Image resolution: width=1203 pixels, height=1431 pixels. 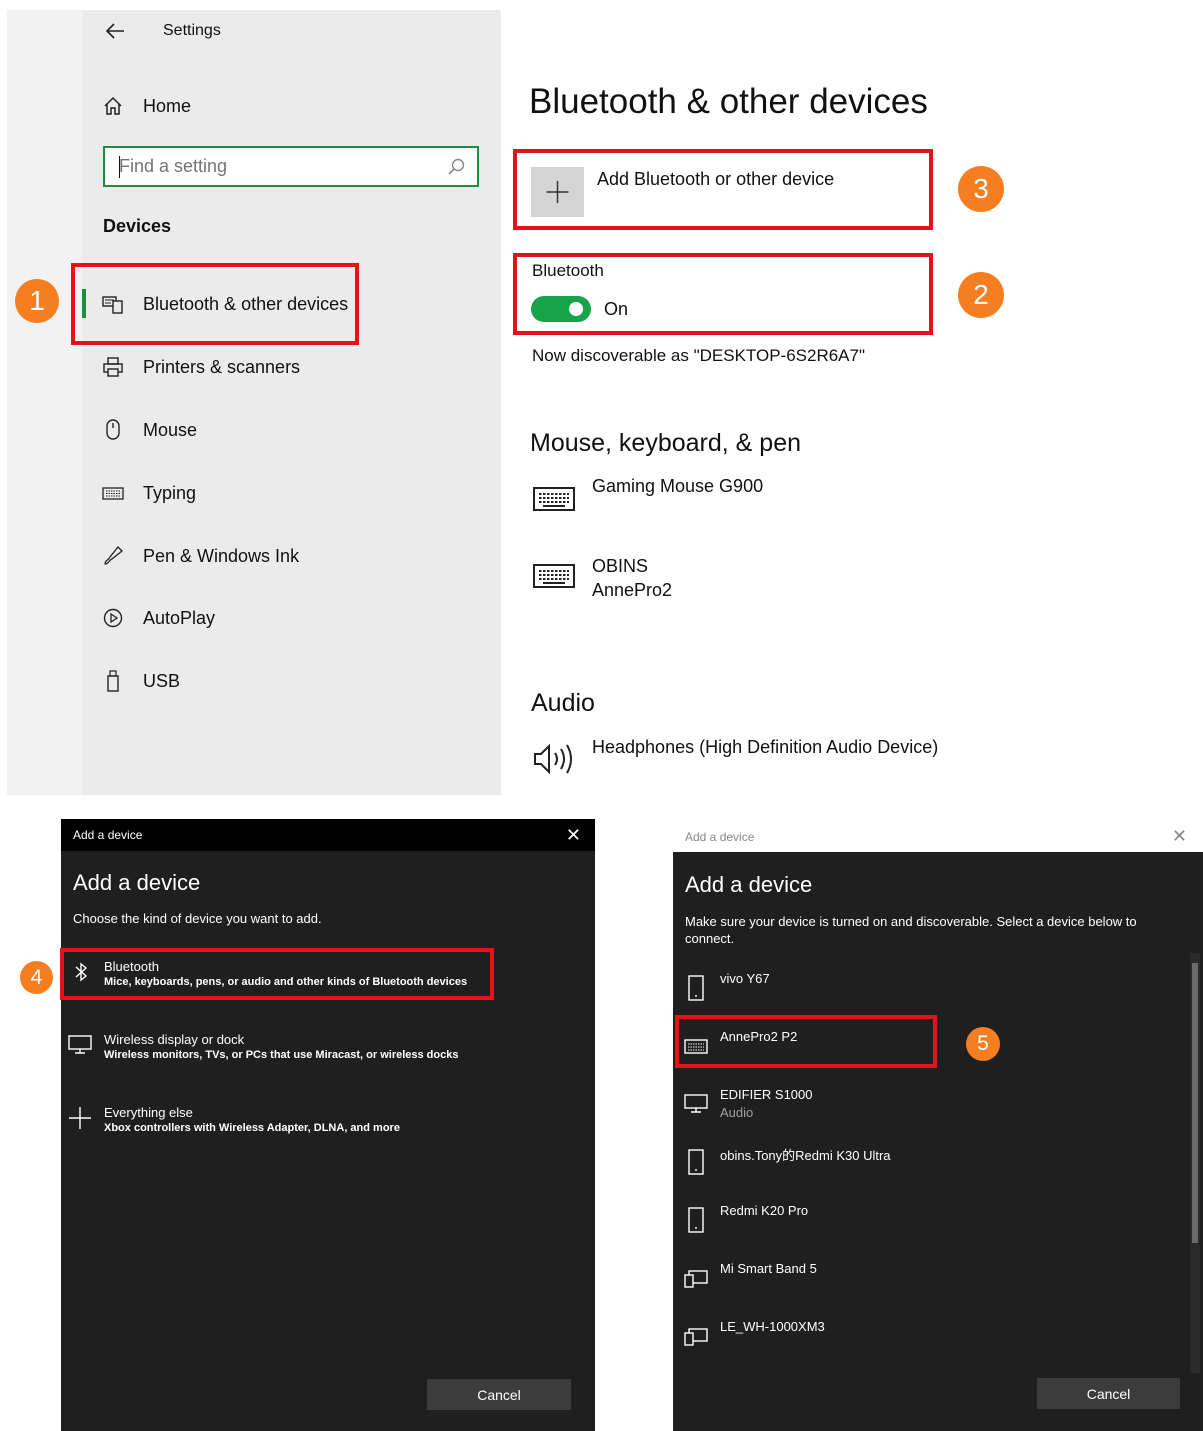 What do you see at coordinates (44, 402) in the screenshot?
I see `sidebar-strip` at bounding box center [44, 402].